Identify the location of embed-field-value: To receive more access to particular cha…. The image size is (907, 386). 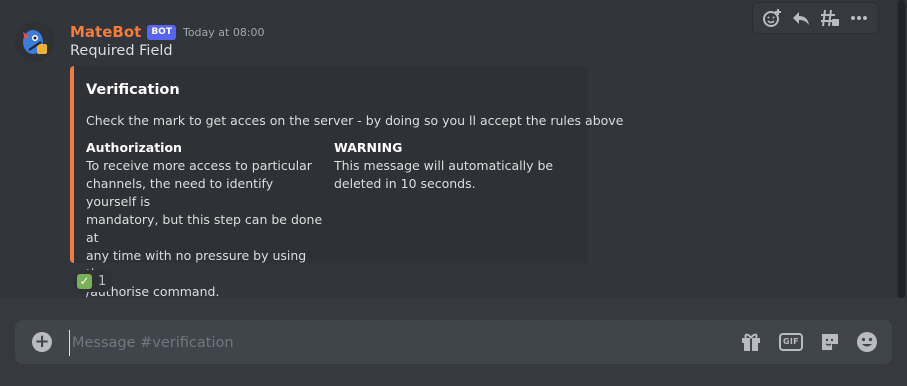
(206, 229).